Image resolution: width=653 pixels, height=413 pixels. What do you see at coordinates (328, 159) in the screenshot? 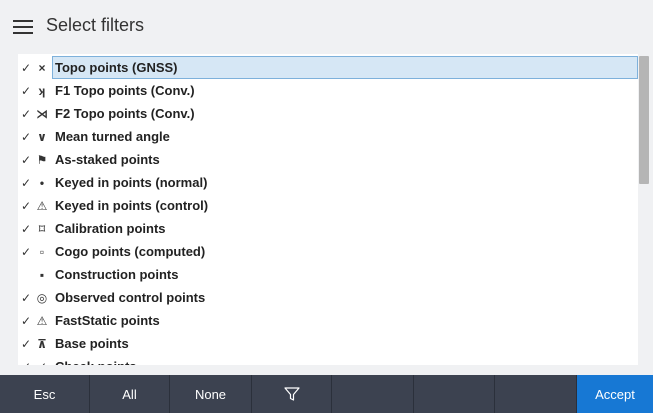
I see `list-item: ✓ ⚑ As-staked points` at bounding box center [328, 159].